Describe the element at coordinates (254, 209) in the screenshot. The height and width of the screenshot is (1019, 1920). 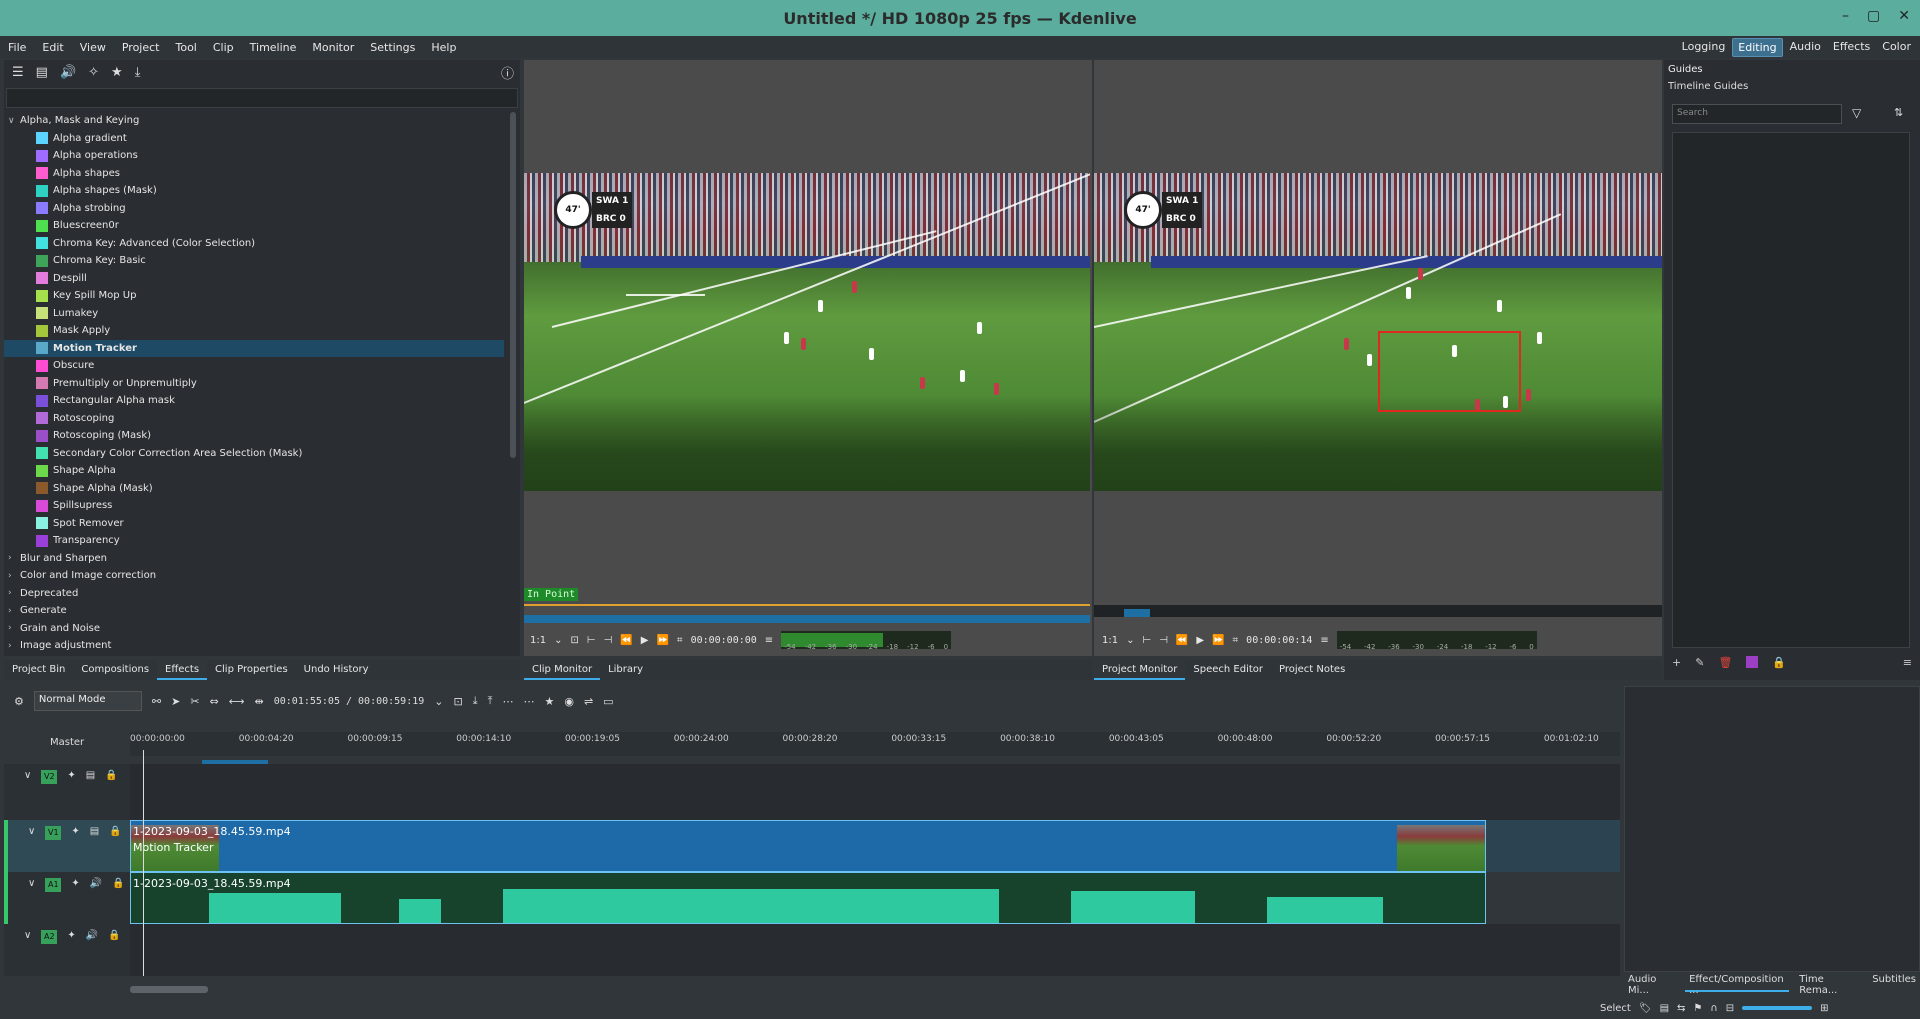
I see `effect-item: Alpha strobing` at that location.